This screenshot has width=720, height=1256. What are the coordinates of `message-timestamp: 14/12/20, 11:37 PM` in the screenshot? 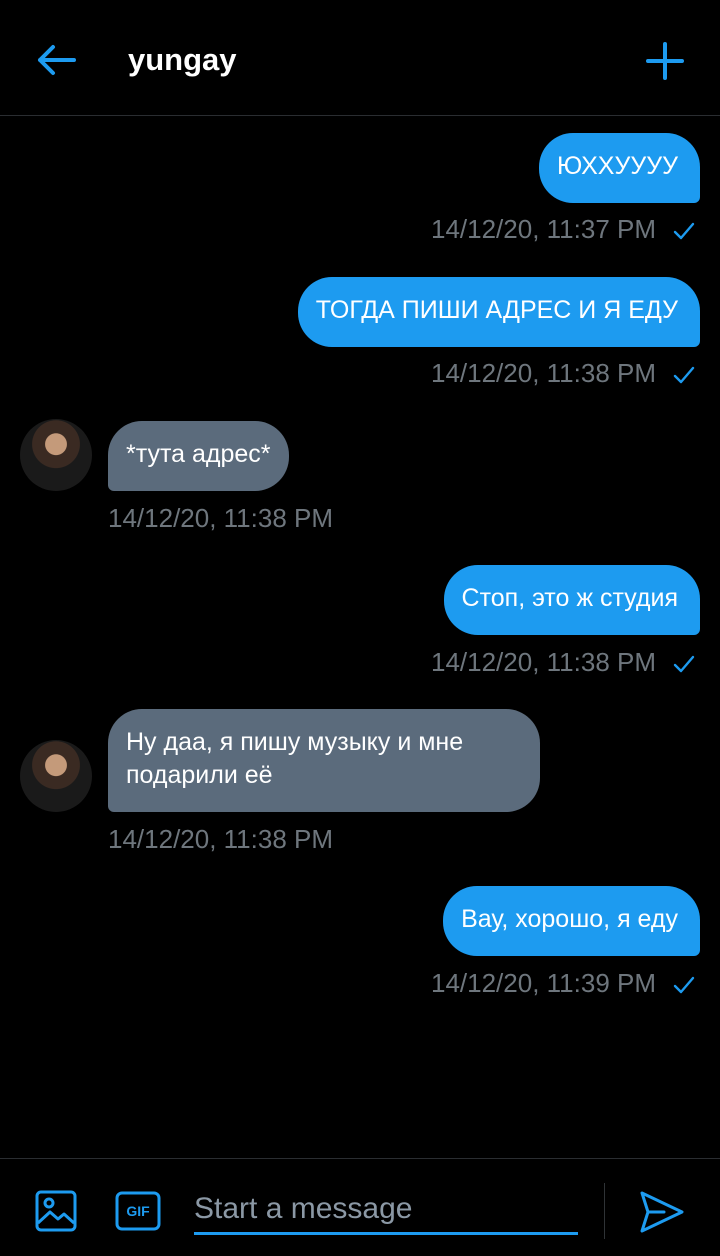 It's located at (543, 229).